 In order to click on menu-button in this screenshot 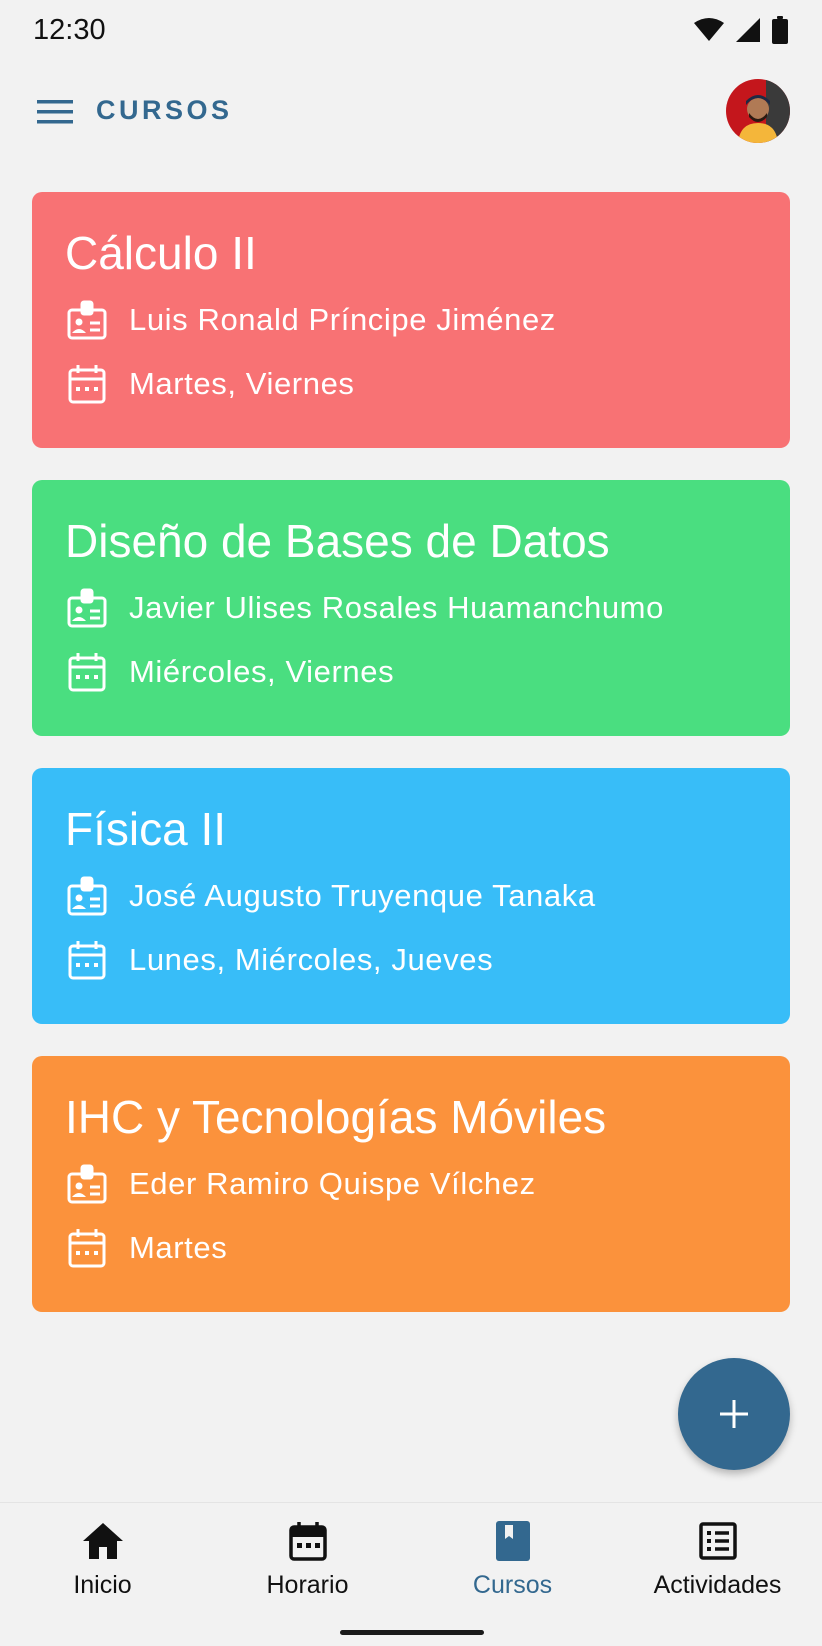, I will do `click(55, 112)`.